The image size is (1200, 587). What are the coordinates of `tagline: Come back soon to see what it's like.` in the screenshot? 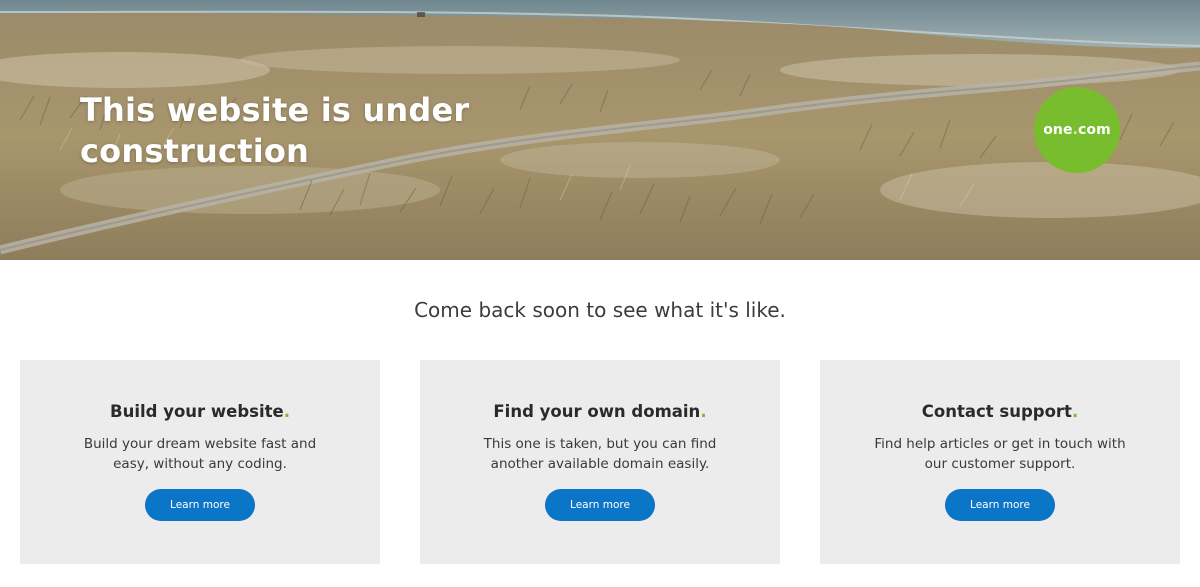 It's located at (600, 310).